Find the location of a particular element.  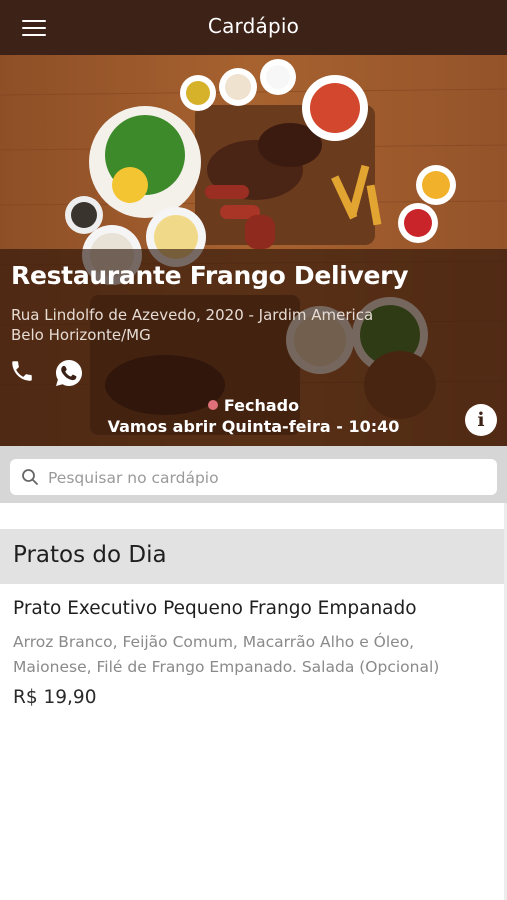

search-bar-container is located at coordinates (253, 474).